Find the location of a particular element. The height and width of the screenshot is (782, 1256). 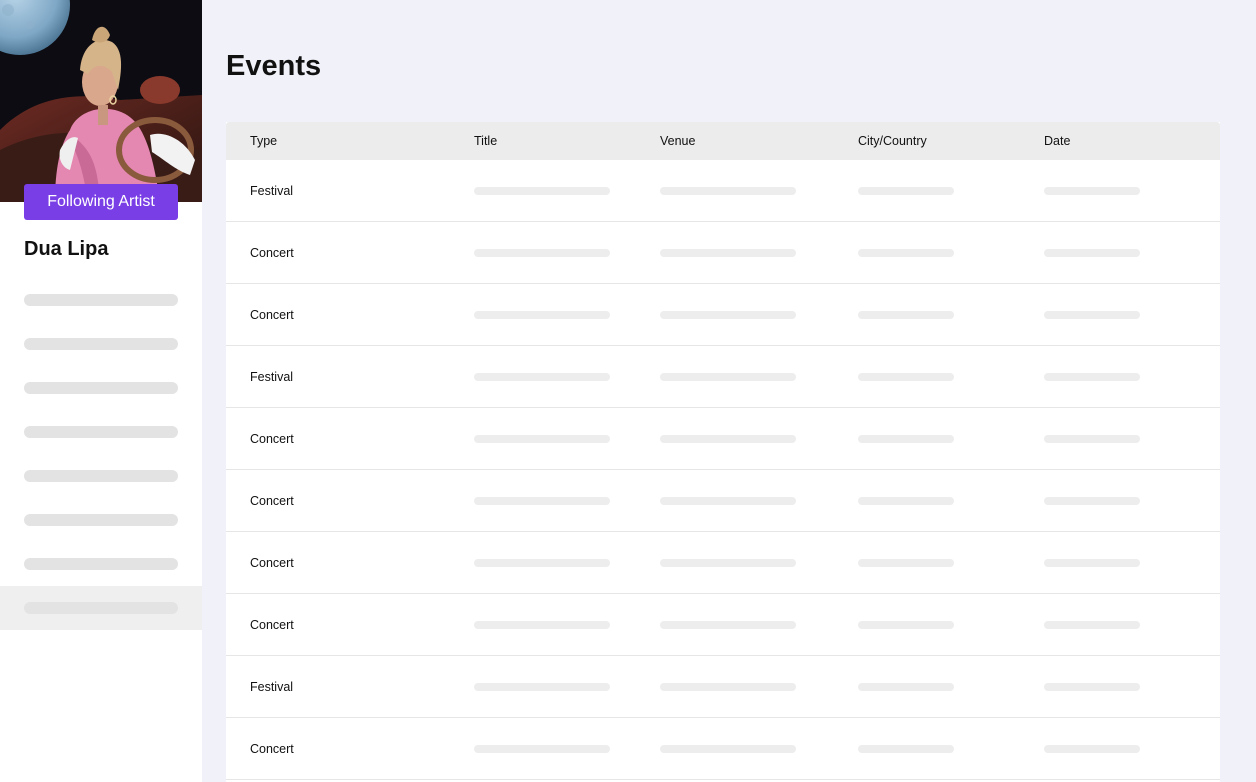

sidebar-item-active is located at coordinates (101, 608).